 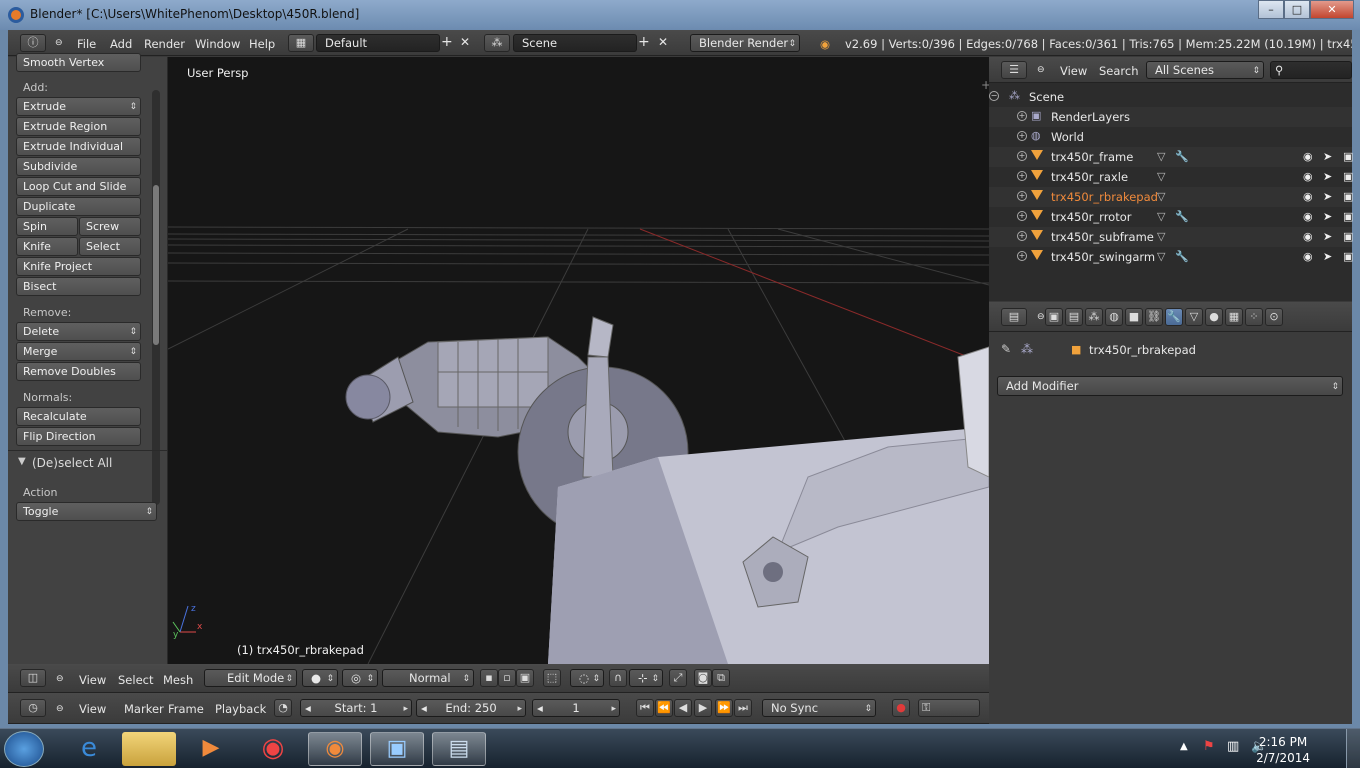 I want to click on knife-button: Knife, so click(x=47, y=246).